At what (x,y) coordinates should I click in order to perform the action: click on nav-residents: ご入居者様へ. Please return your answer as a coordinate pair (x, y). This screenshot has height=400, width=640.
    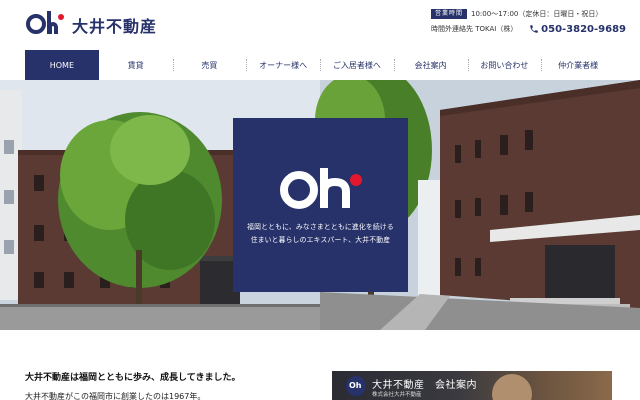
    Looking at the image, I should click on (357, 65).